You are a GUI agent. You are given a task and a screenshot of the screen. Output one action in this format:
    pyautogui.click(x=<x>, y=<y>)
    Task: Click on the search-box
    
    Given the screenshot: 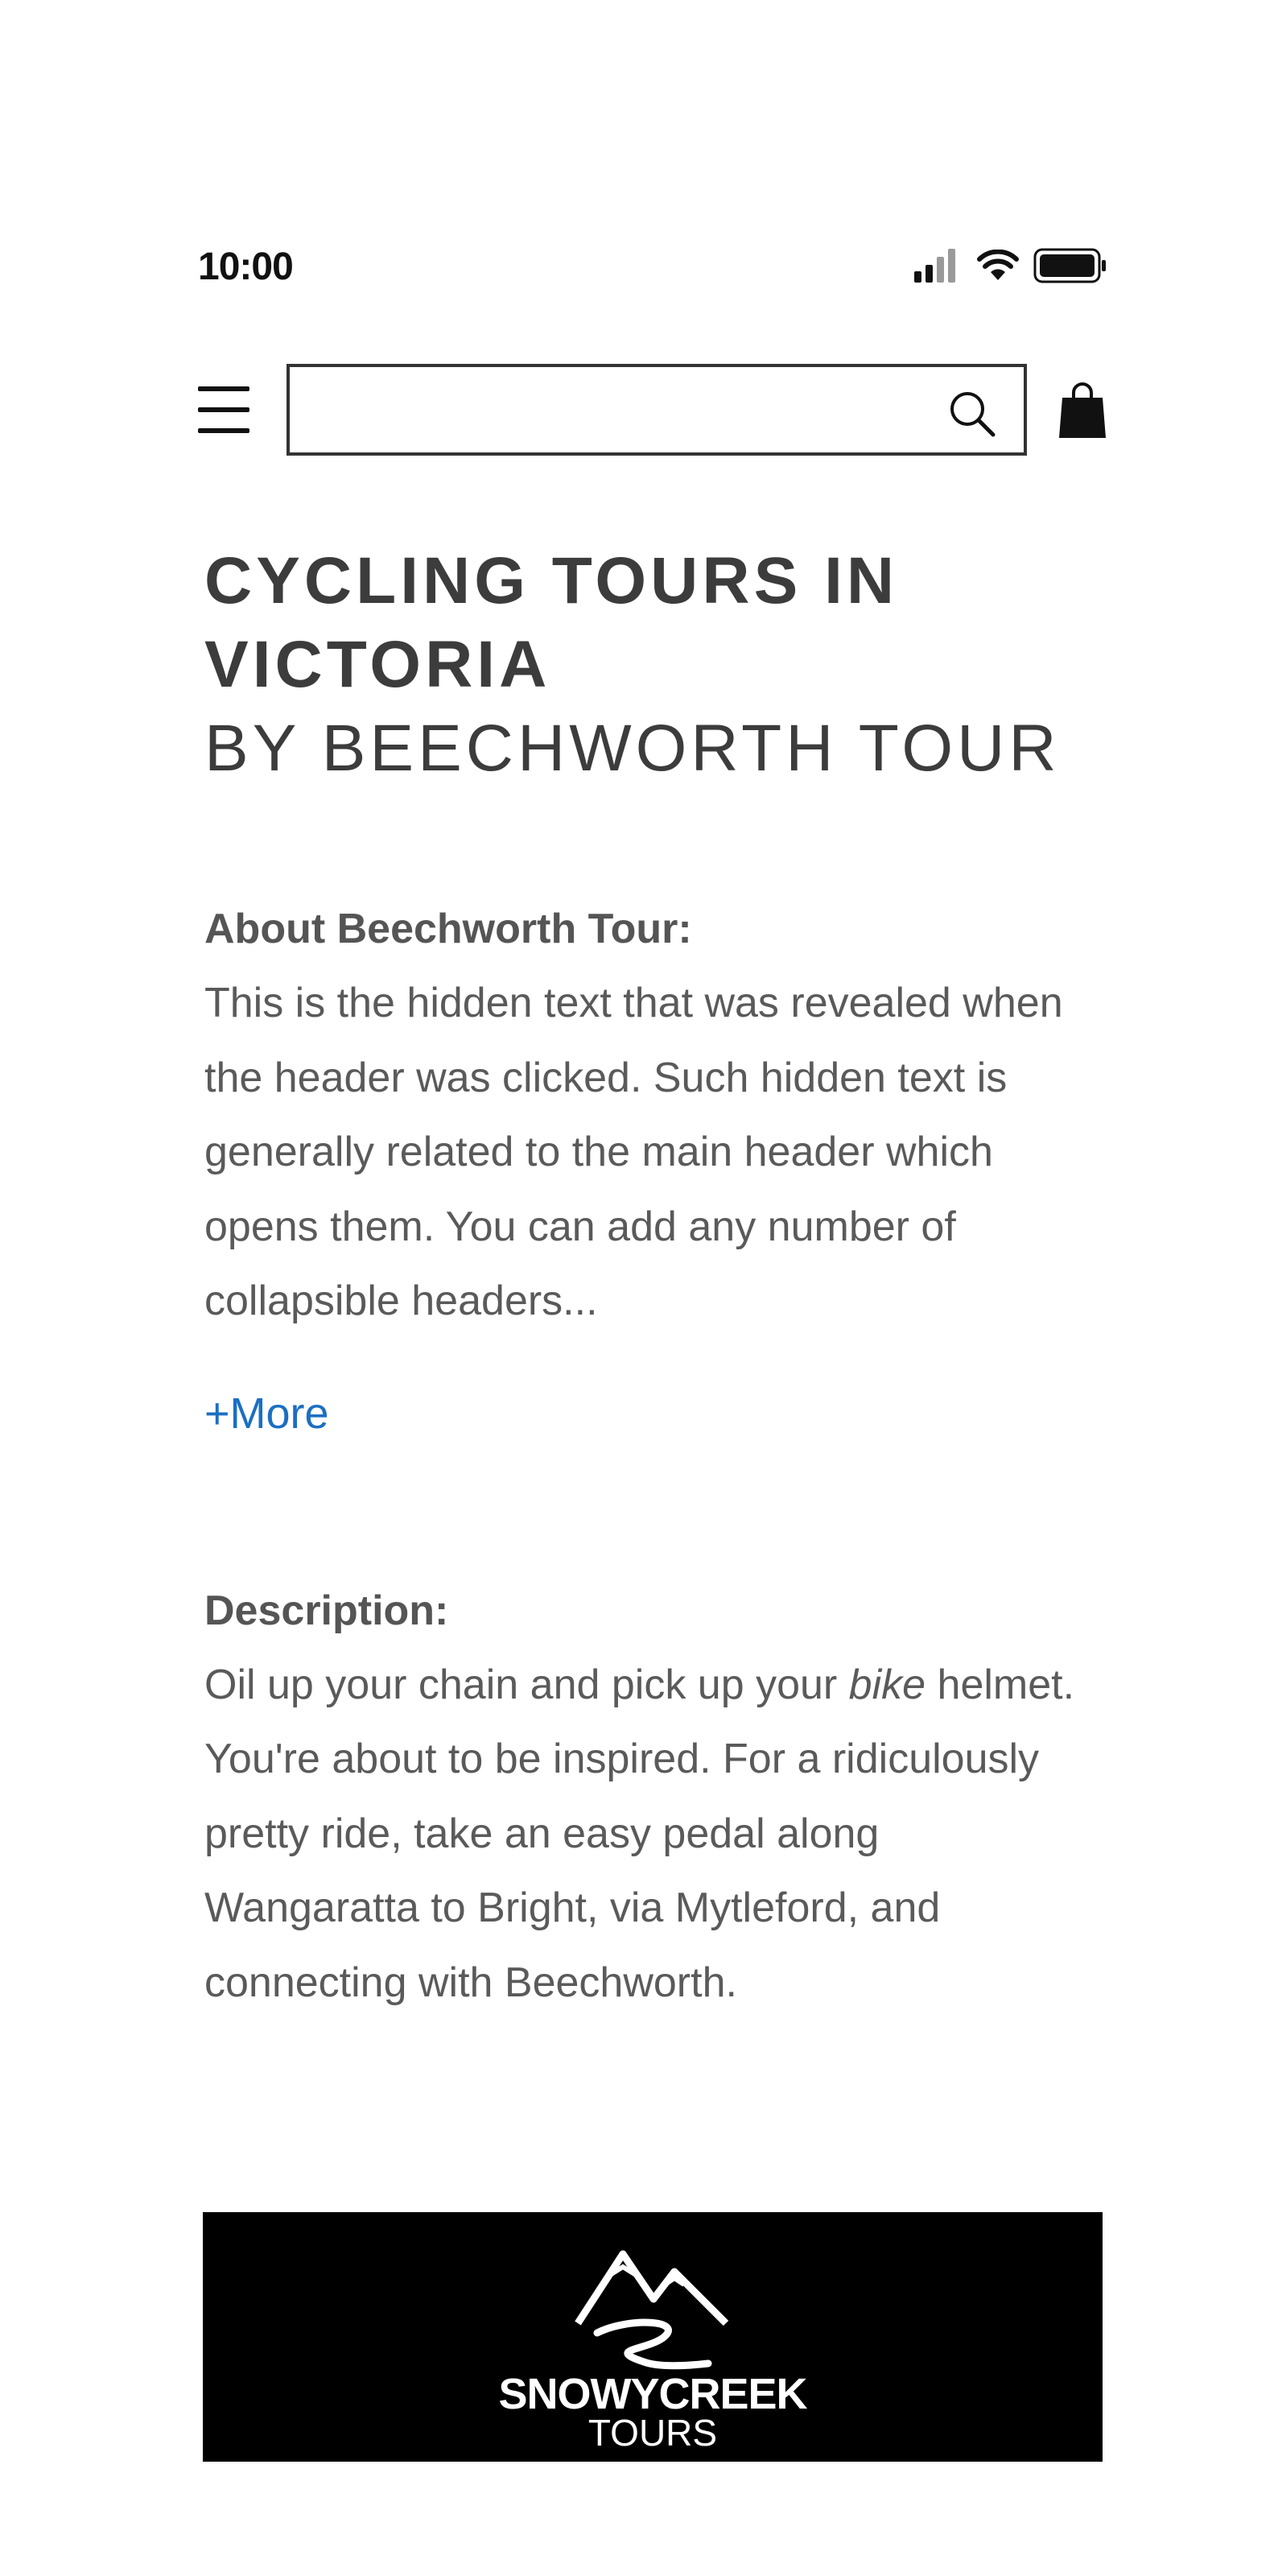 What is the action you would take?
    pyautogui.click(x=657, y=410)
    